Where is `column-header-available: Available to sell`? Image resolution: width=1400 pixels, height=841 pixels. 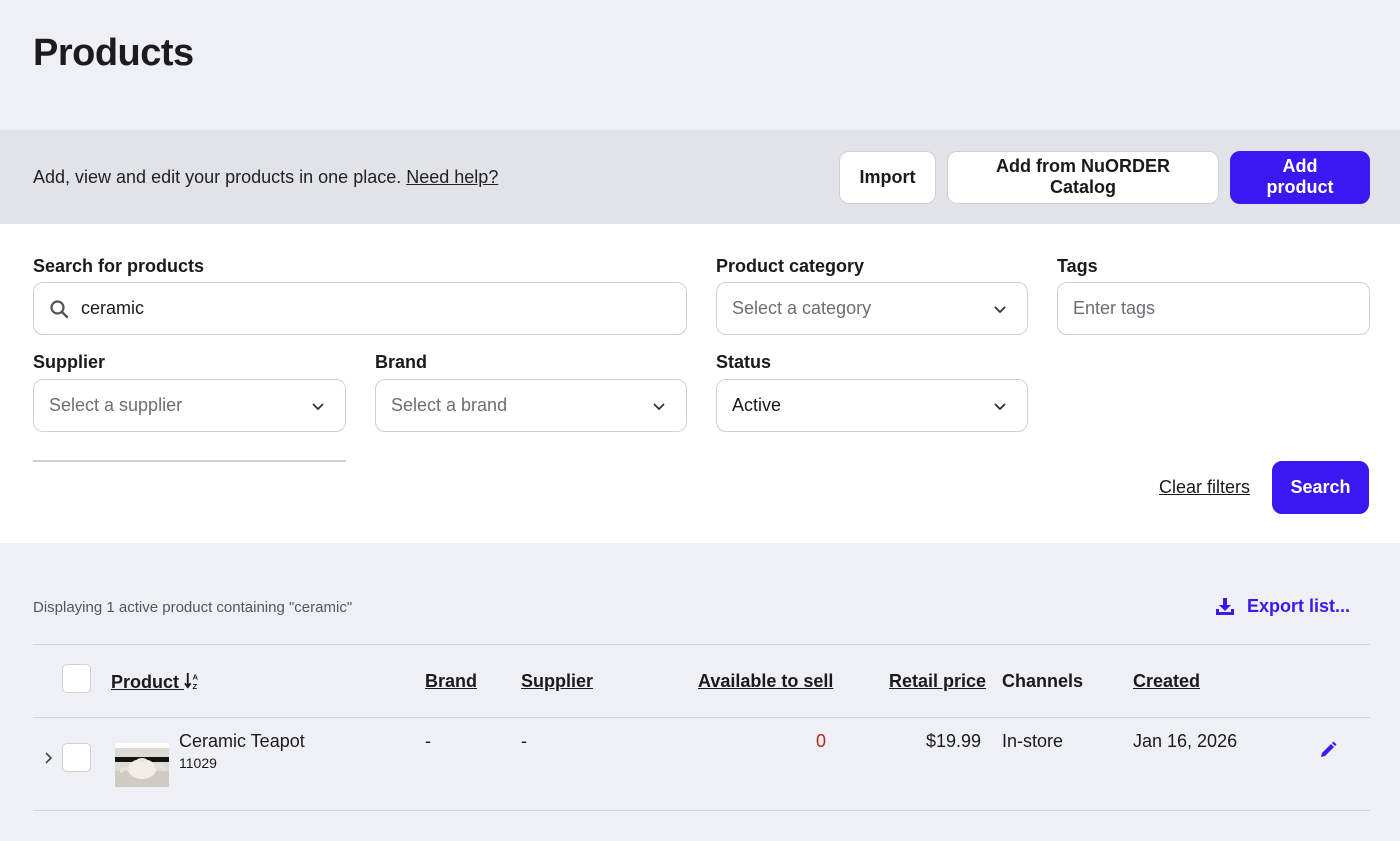
column-header-available: Available to sell is located at coordinates (765, 681).